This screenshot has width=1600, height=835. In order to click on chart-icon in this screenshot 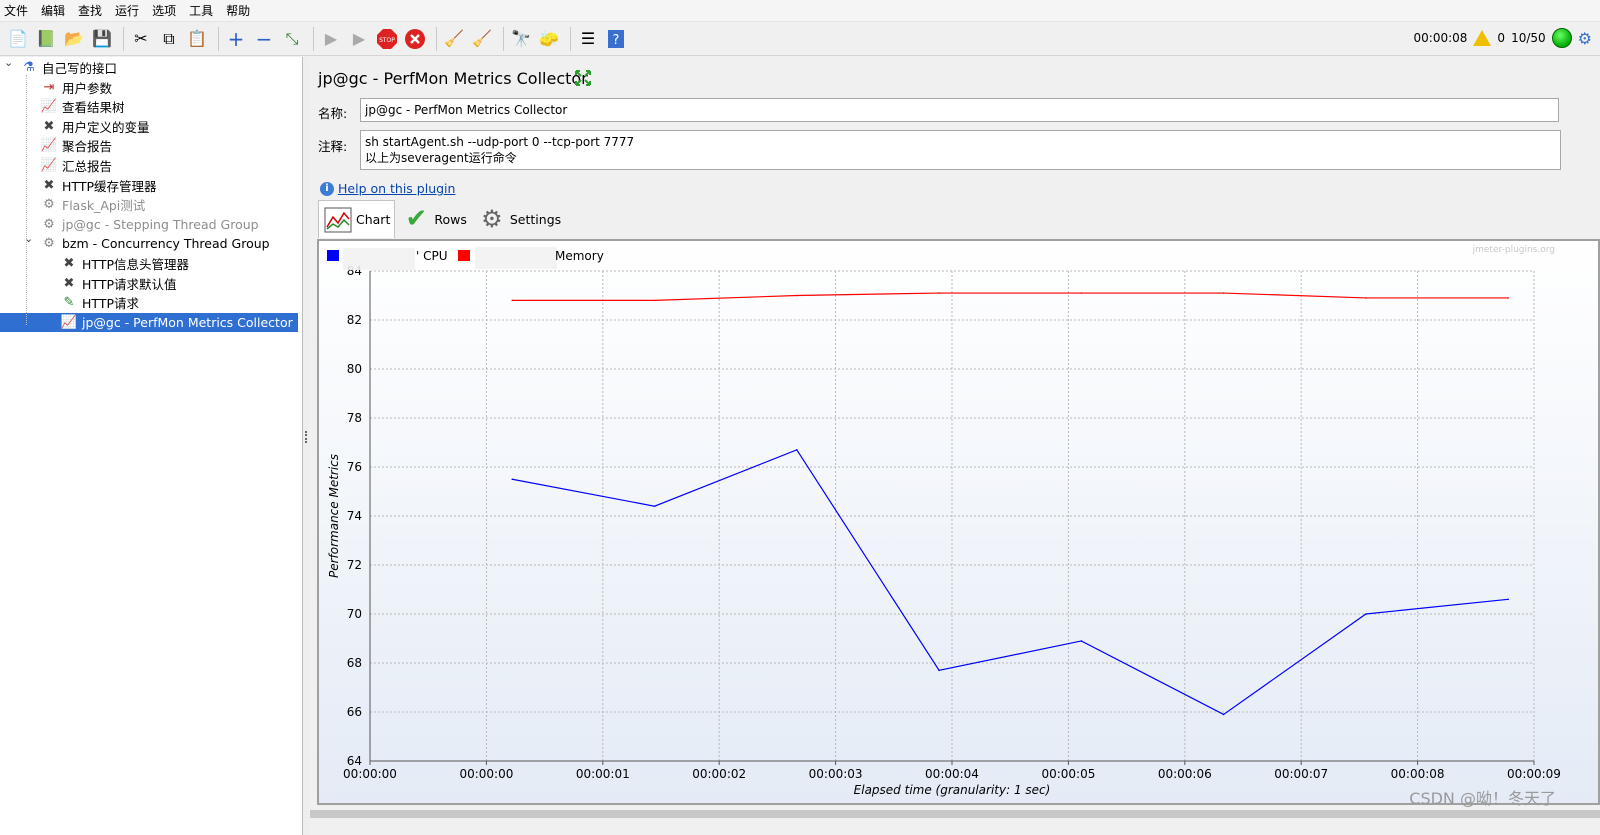, I will do `click(338, 220)`.